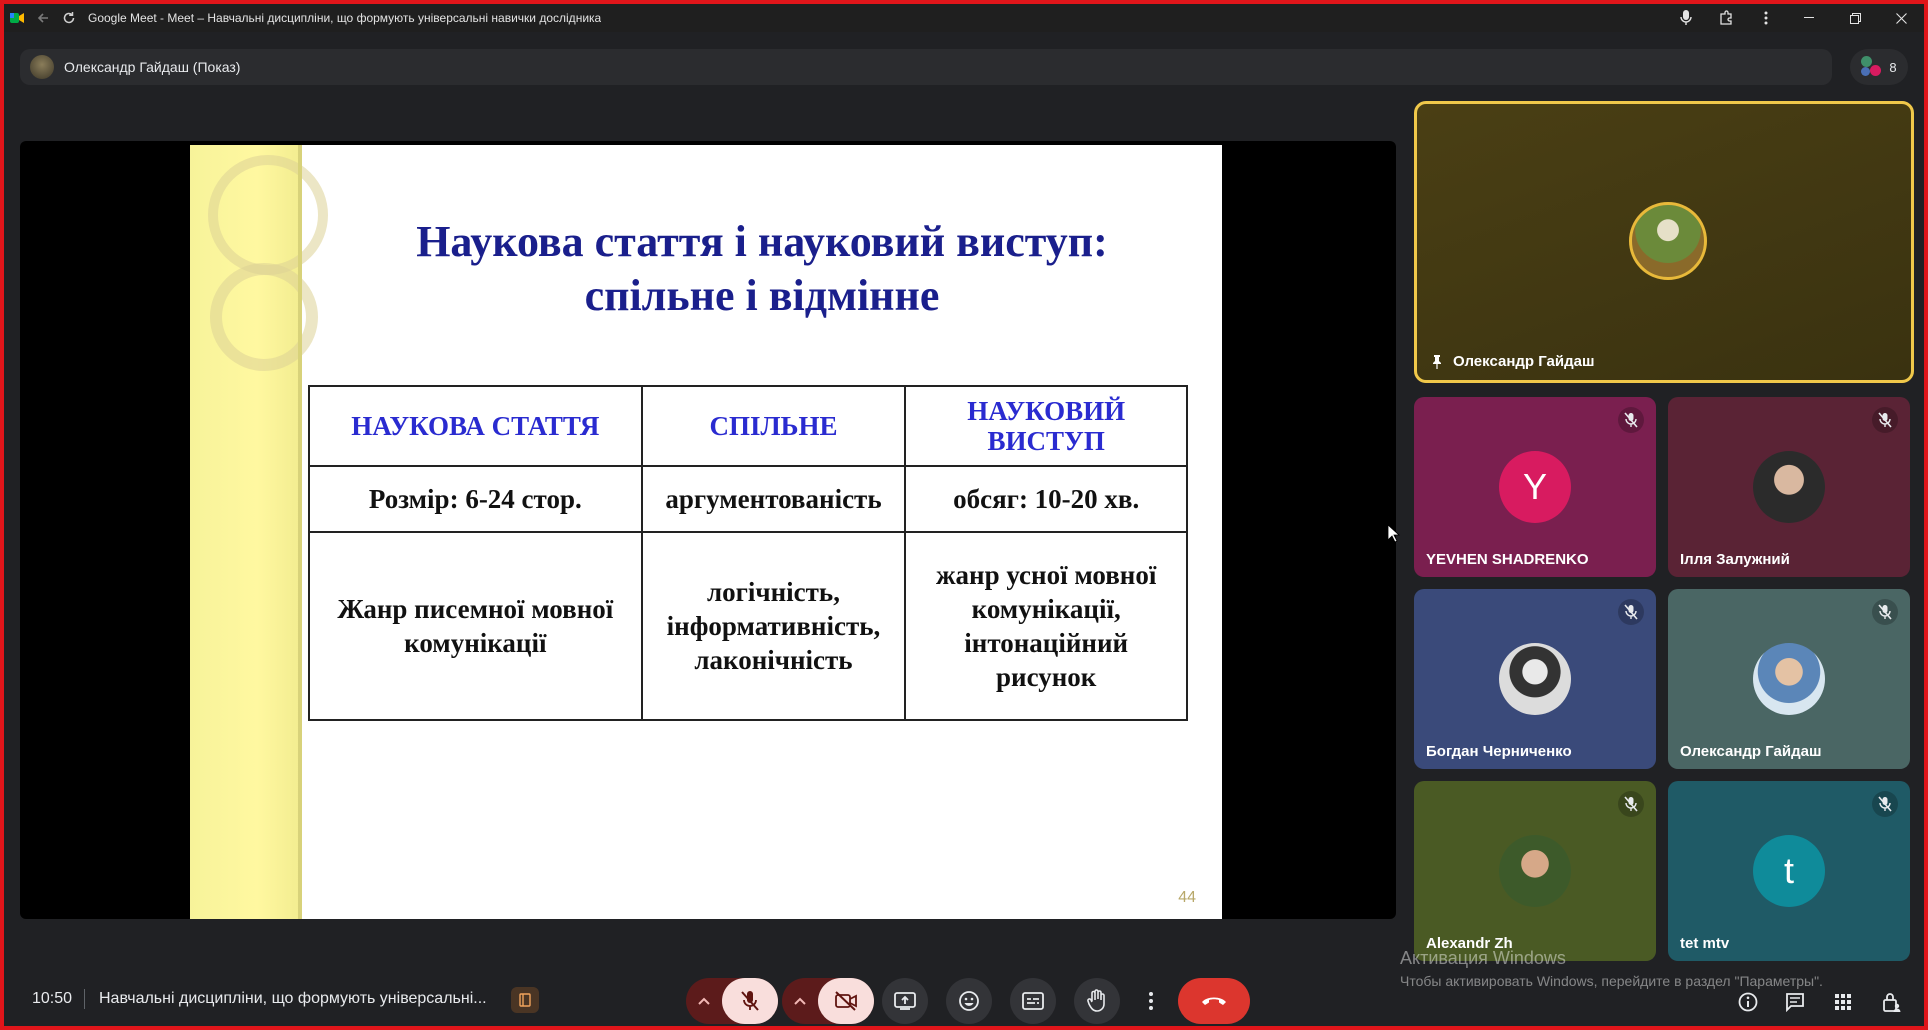 The image size is (1928, 1030). I want to click on more-vert-icon, so click(1151, 1001).